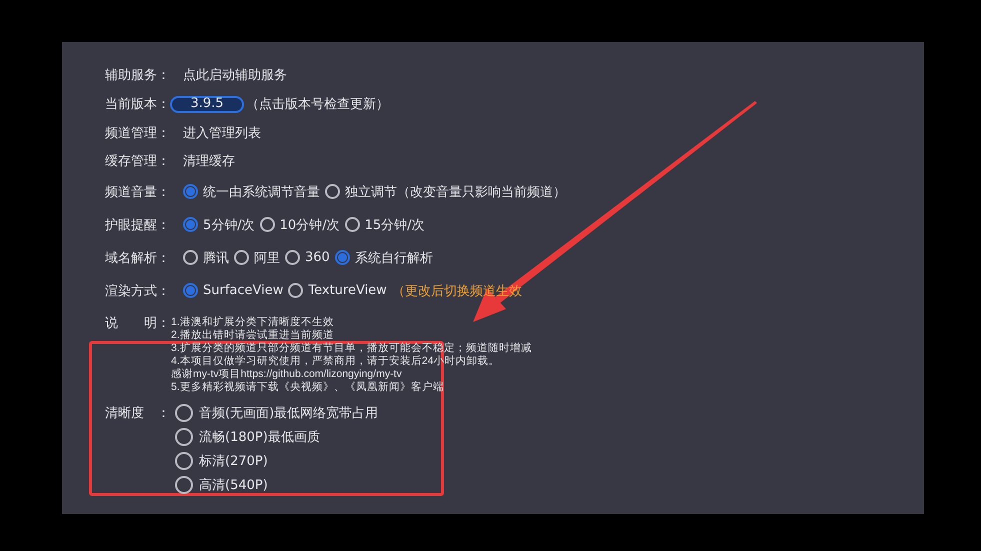 Image resolution: width=981 pixels, height=551 pixels. Describe the element at coordinates (259, 437) in the screenshot. I see `option-label: 流畅(180P)最低画质` at that location.